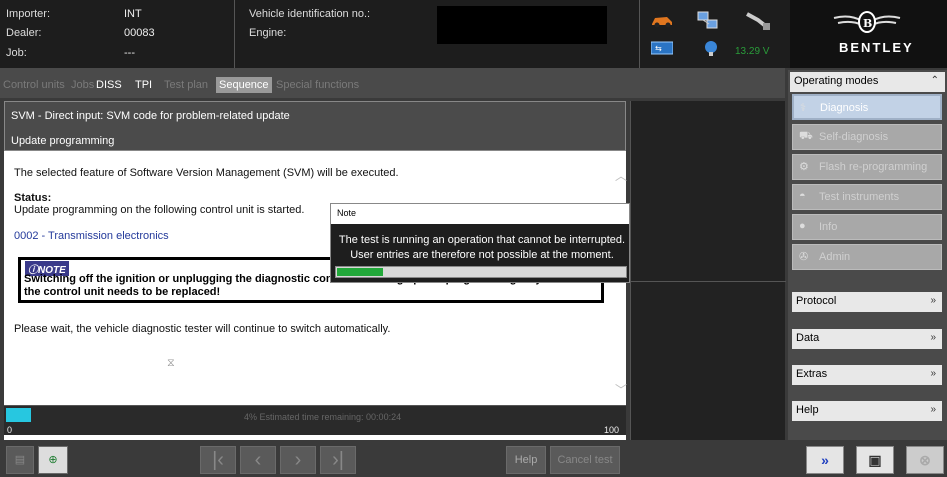 The height and width of the screenshot is (477, 947). I want to click on note-line-2: the control unit needs to be replaced!, so click(122, 292).